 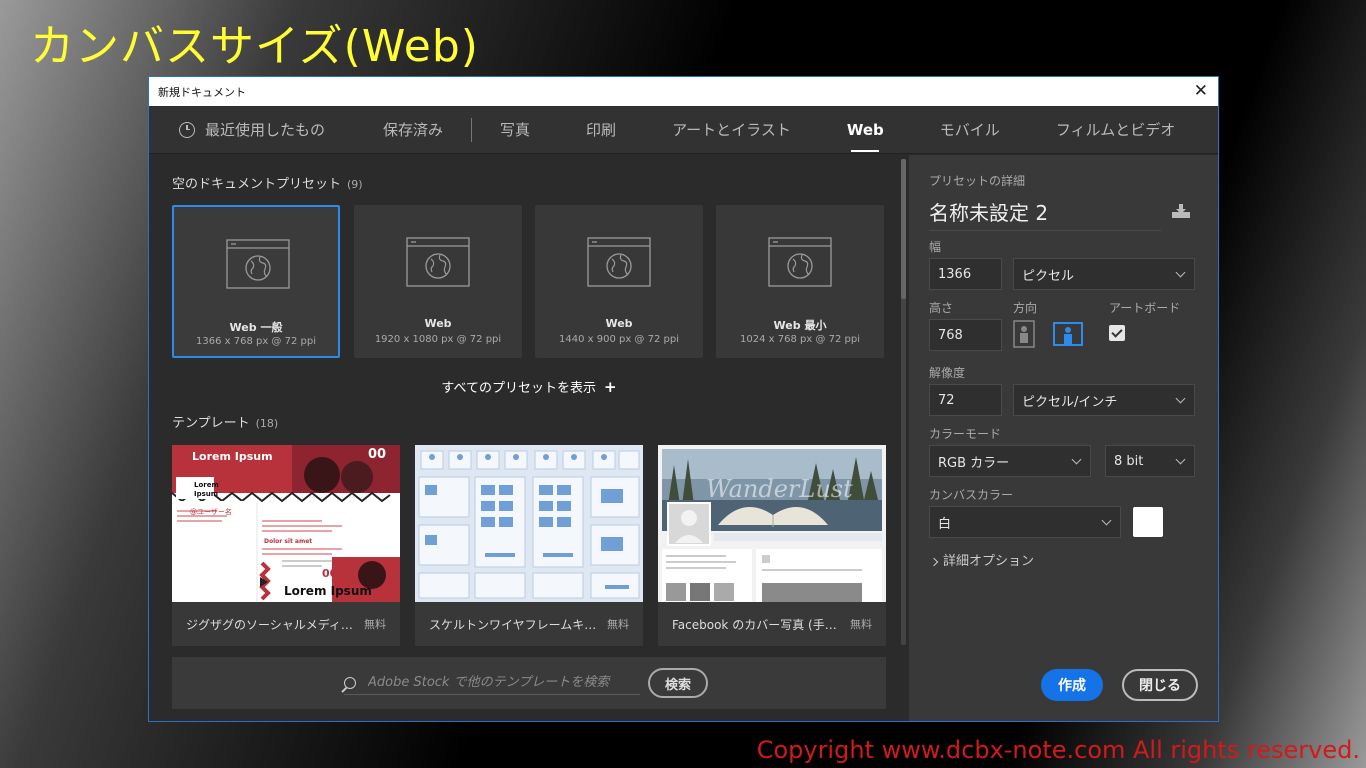 I want to click on wireframe-template-preview, so click(x=529, y=524).